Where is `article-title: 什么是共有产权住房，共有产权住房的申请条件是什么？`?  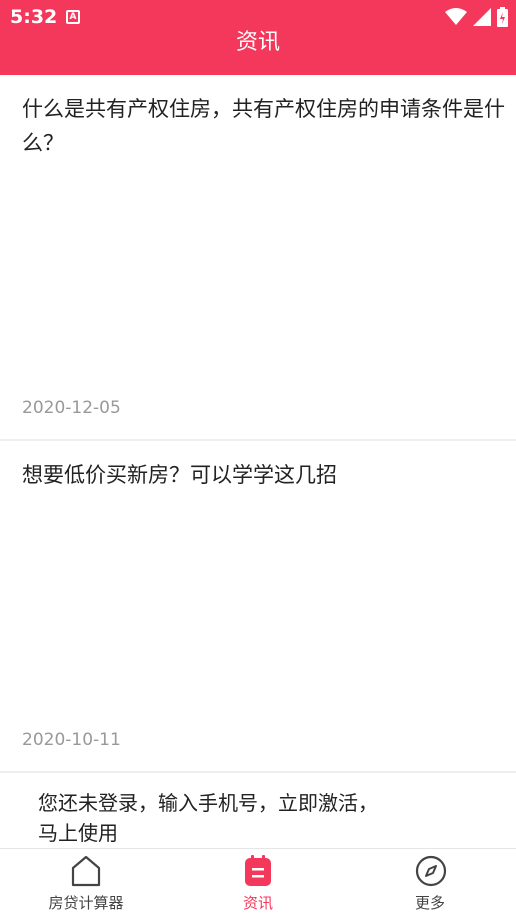
article-title: 什么是共有产权住房，共有产权住房的申请条件是什么？ is located at coordinates (263, 126).